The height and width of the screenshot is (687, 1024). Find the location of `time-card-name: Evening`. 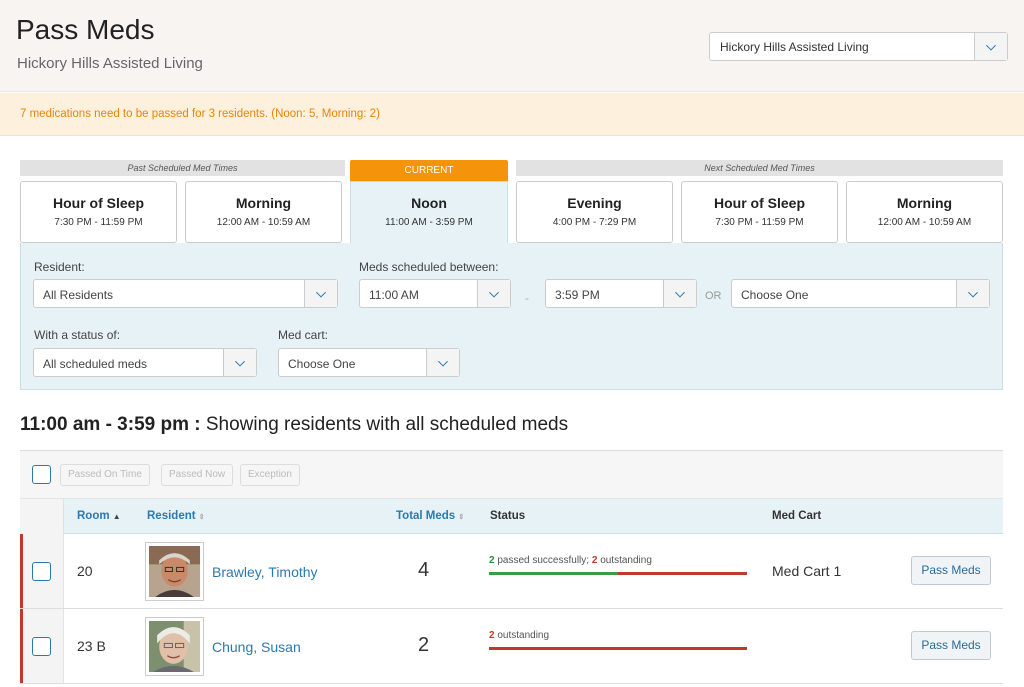

time-card-name: Evening is located at coordinates (594, 203).